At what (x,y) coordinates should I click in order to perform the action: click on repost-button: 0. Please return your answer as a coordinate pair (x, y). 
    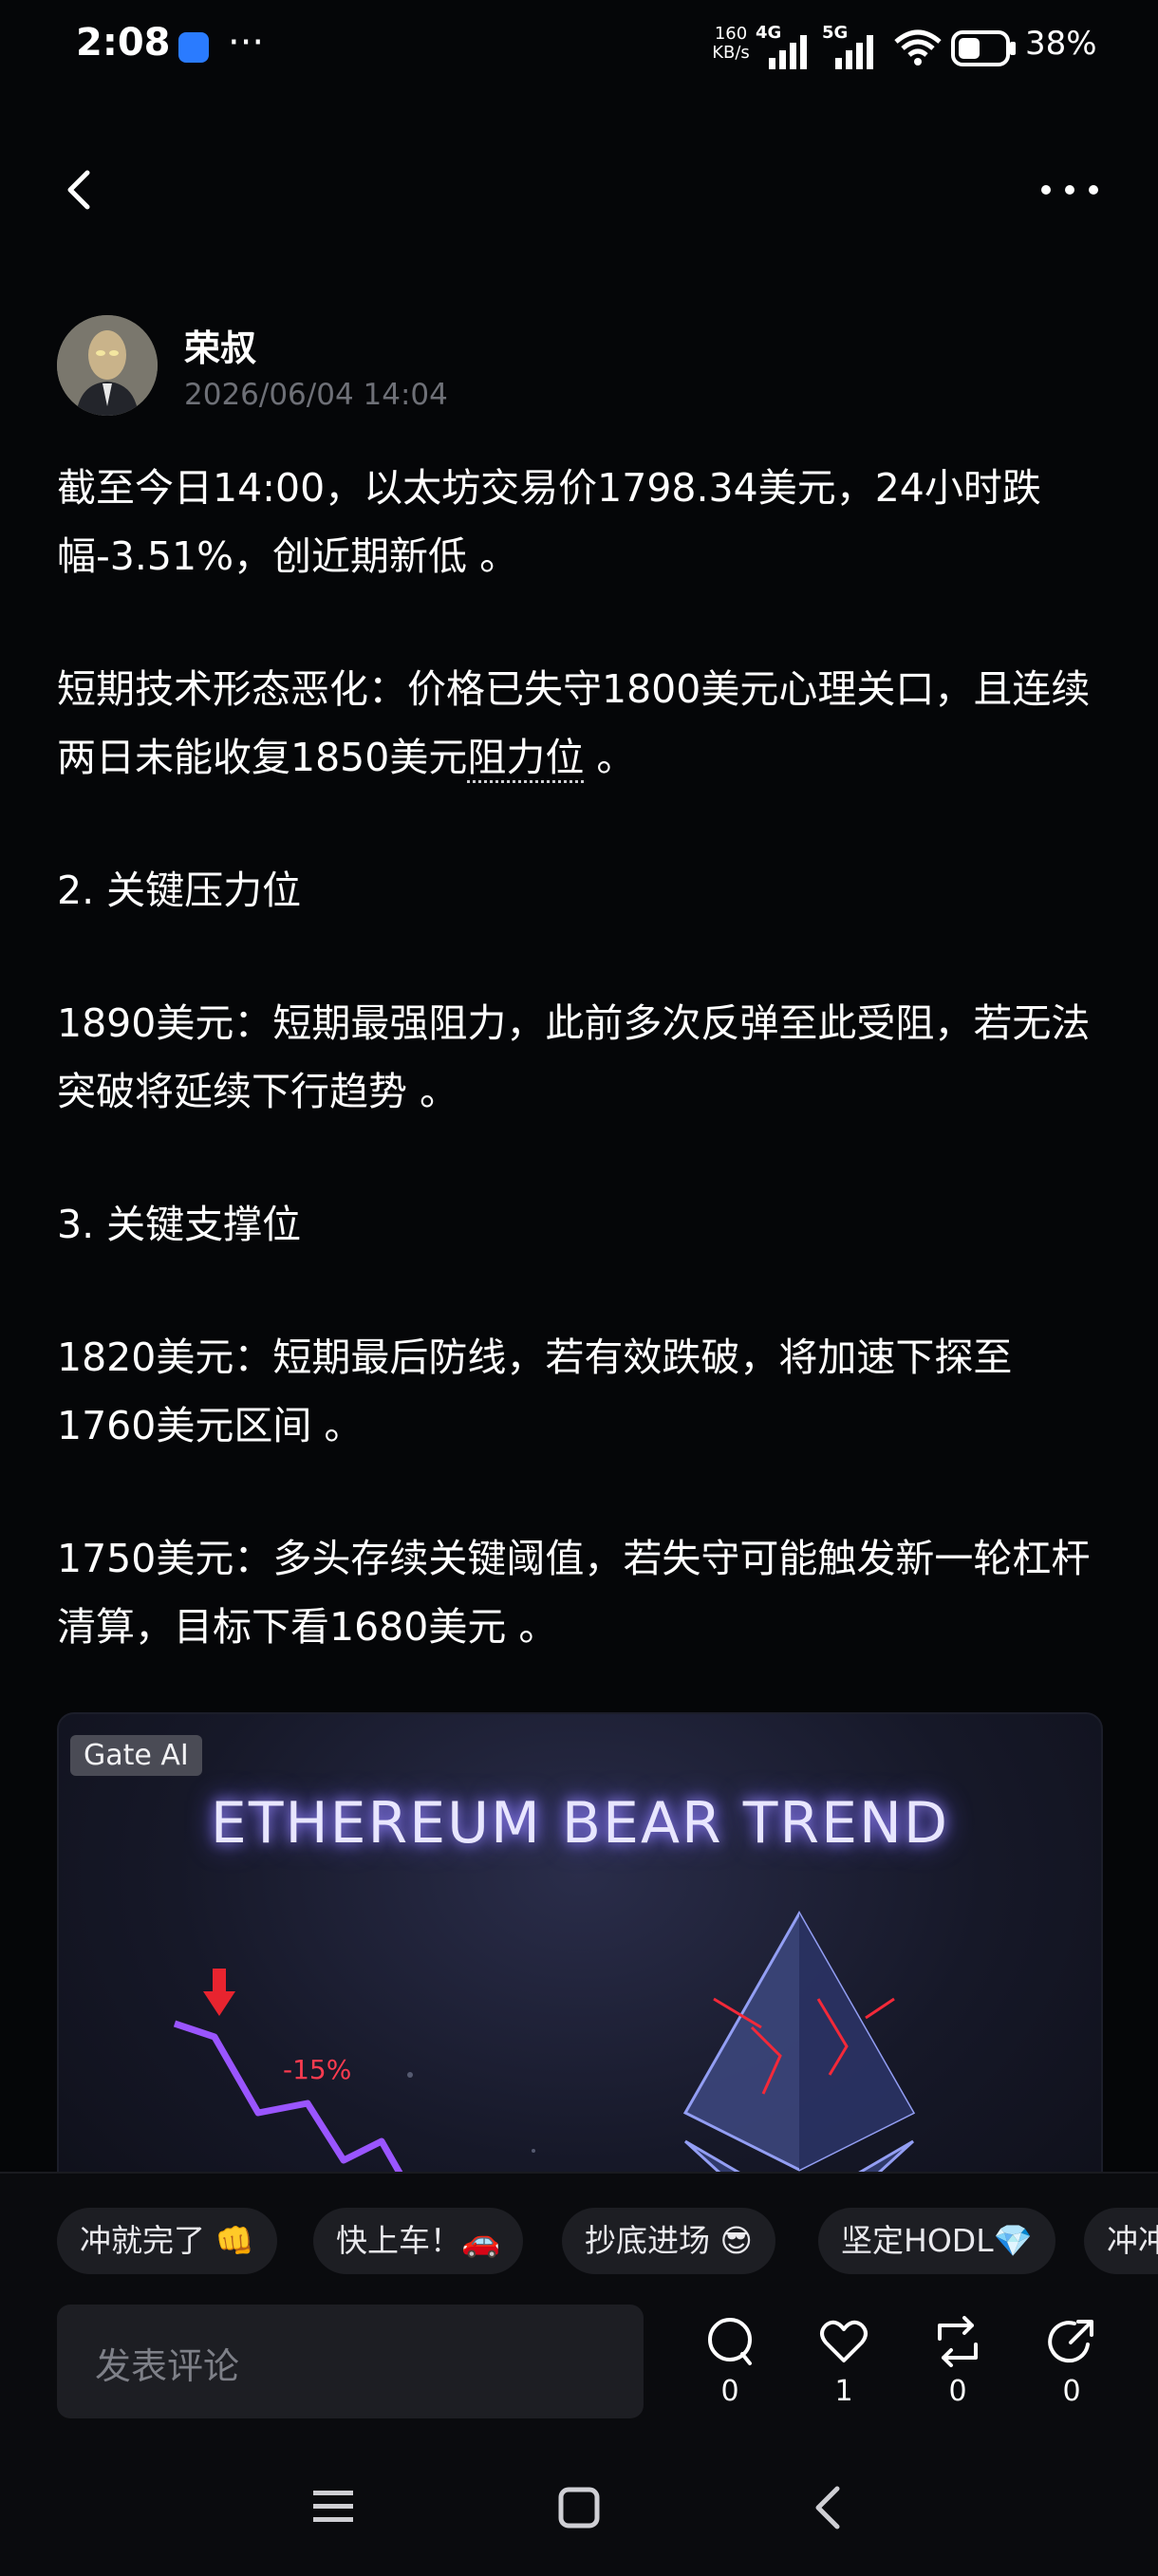
    Looking at the image, I should click on (958, 2362).